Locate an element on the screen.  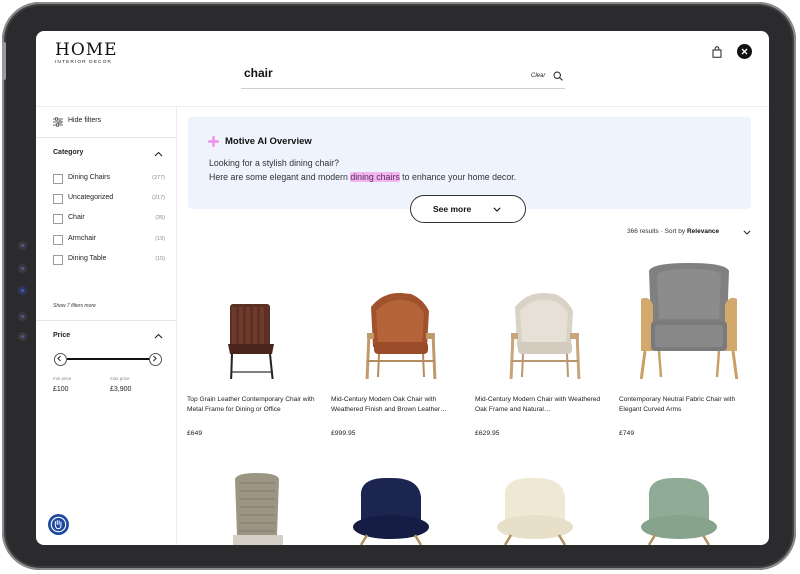
accessibility-button is located at coordinates (58, 524).